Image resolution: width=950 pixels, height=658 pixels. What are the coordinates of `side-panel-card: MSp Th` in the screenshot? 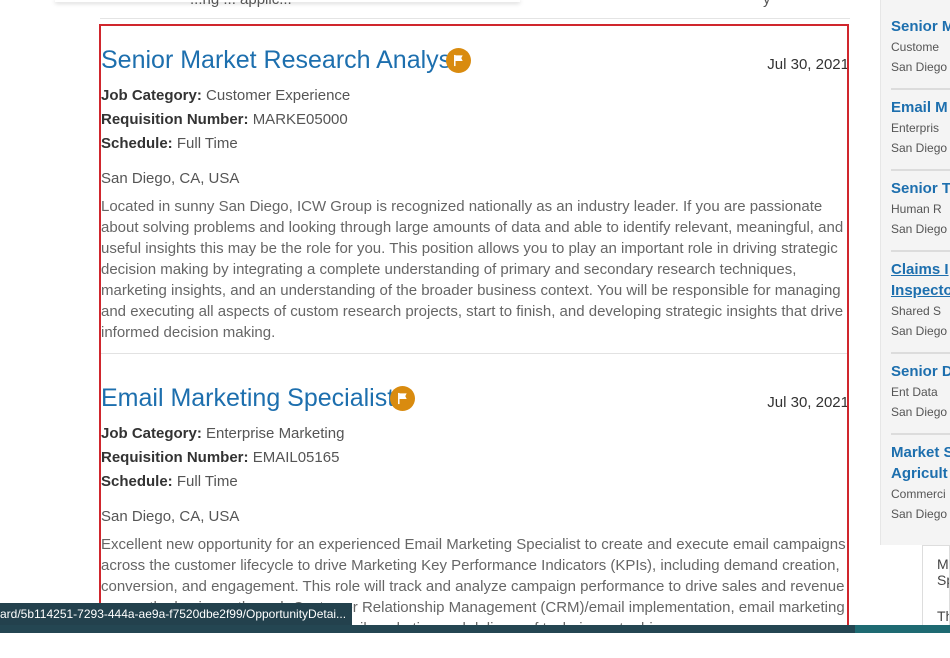 It's located at (936, 585).